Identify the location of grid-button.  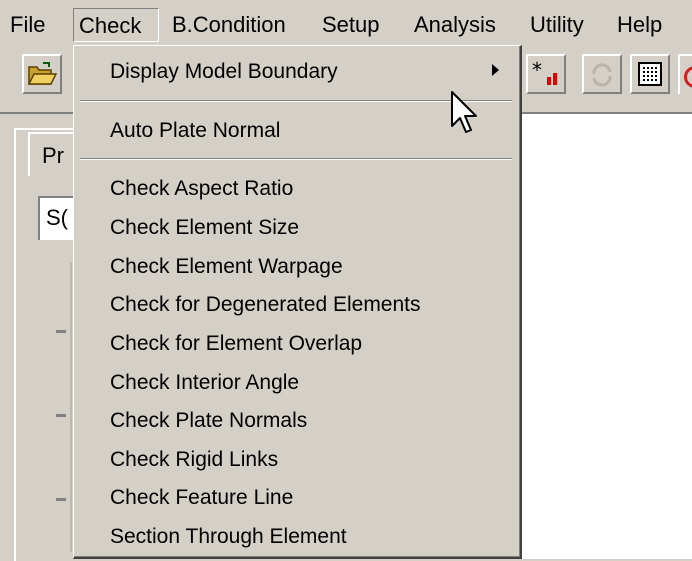
(650, 74).